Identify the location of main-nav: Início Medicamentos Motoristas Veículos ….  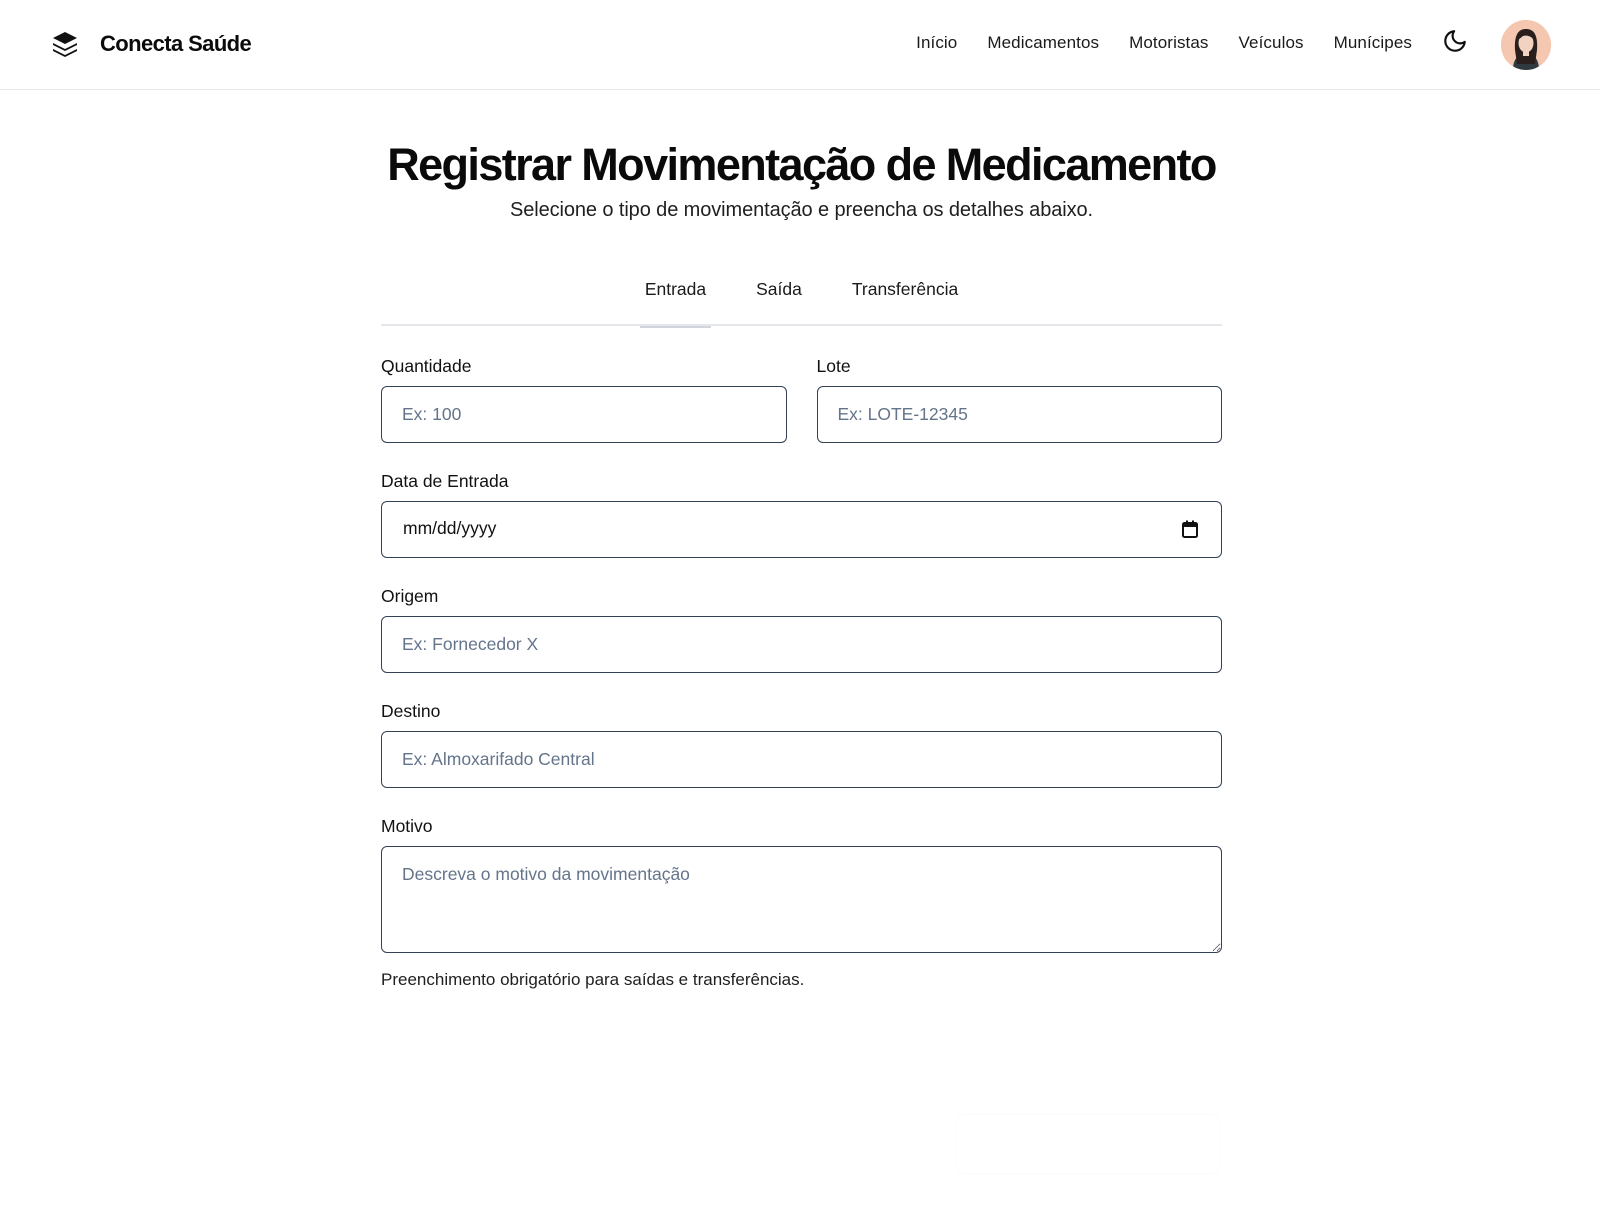
(1164, 43).